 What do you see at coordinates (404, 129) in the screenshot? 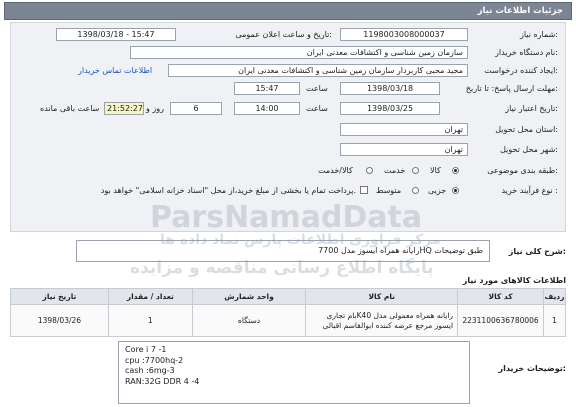
I see `province-field: تهران` at bounding box center [404, 129].